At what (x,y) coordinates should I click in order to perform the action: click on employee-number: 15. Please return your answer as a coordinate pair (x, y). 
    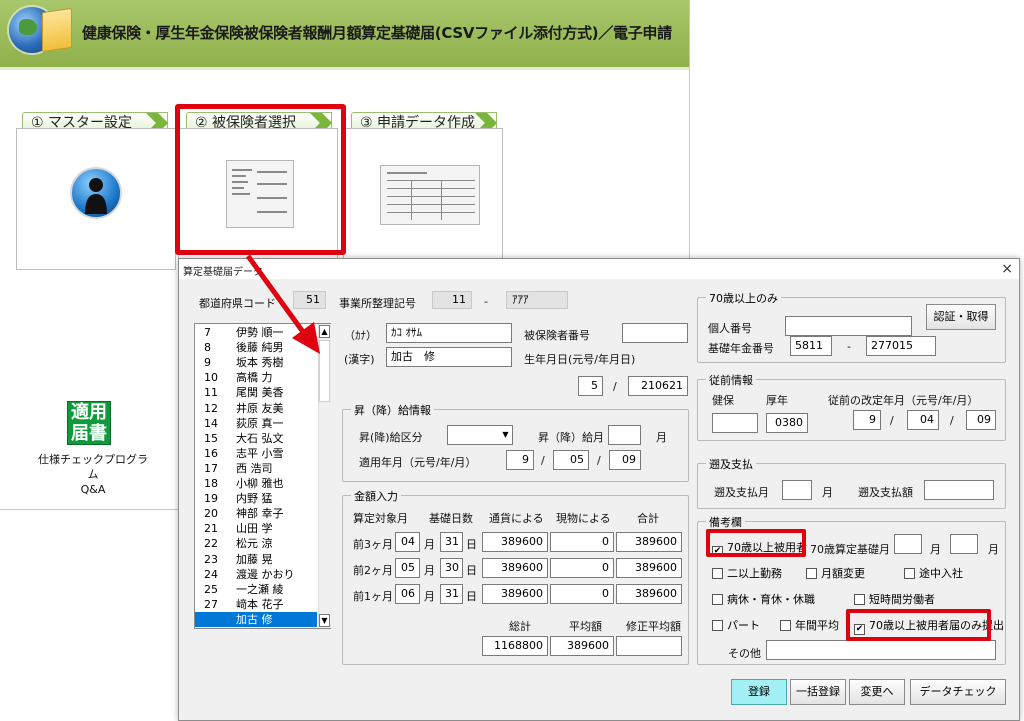
    Looking at the image, I should click on (211, 438).